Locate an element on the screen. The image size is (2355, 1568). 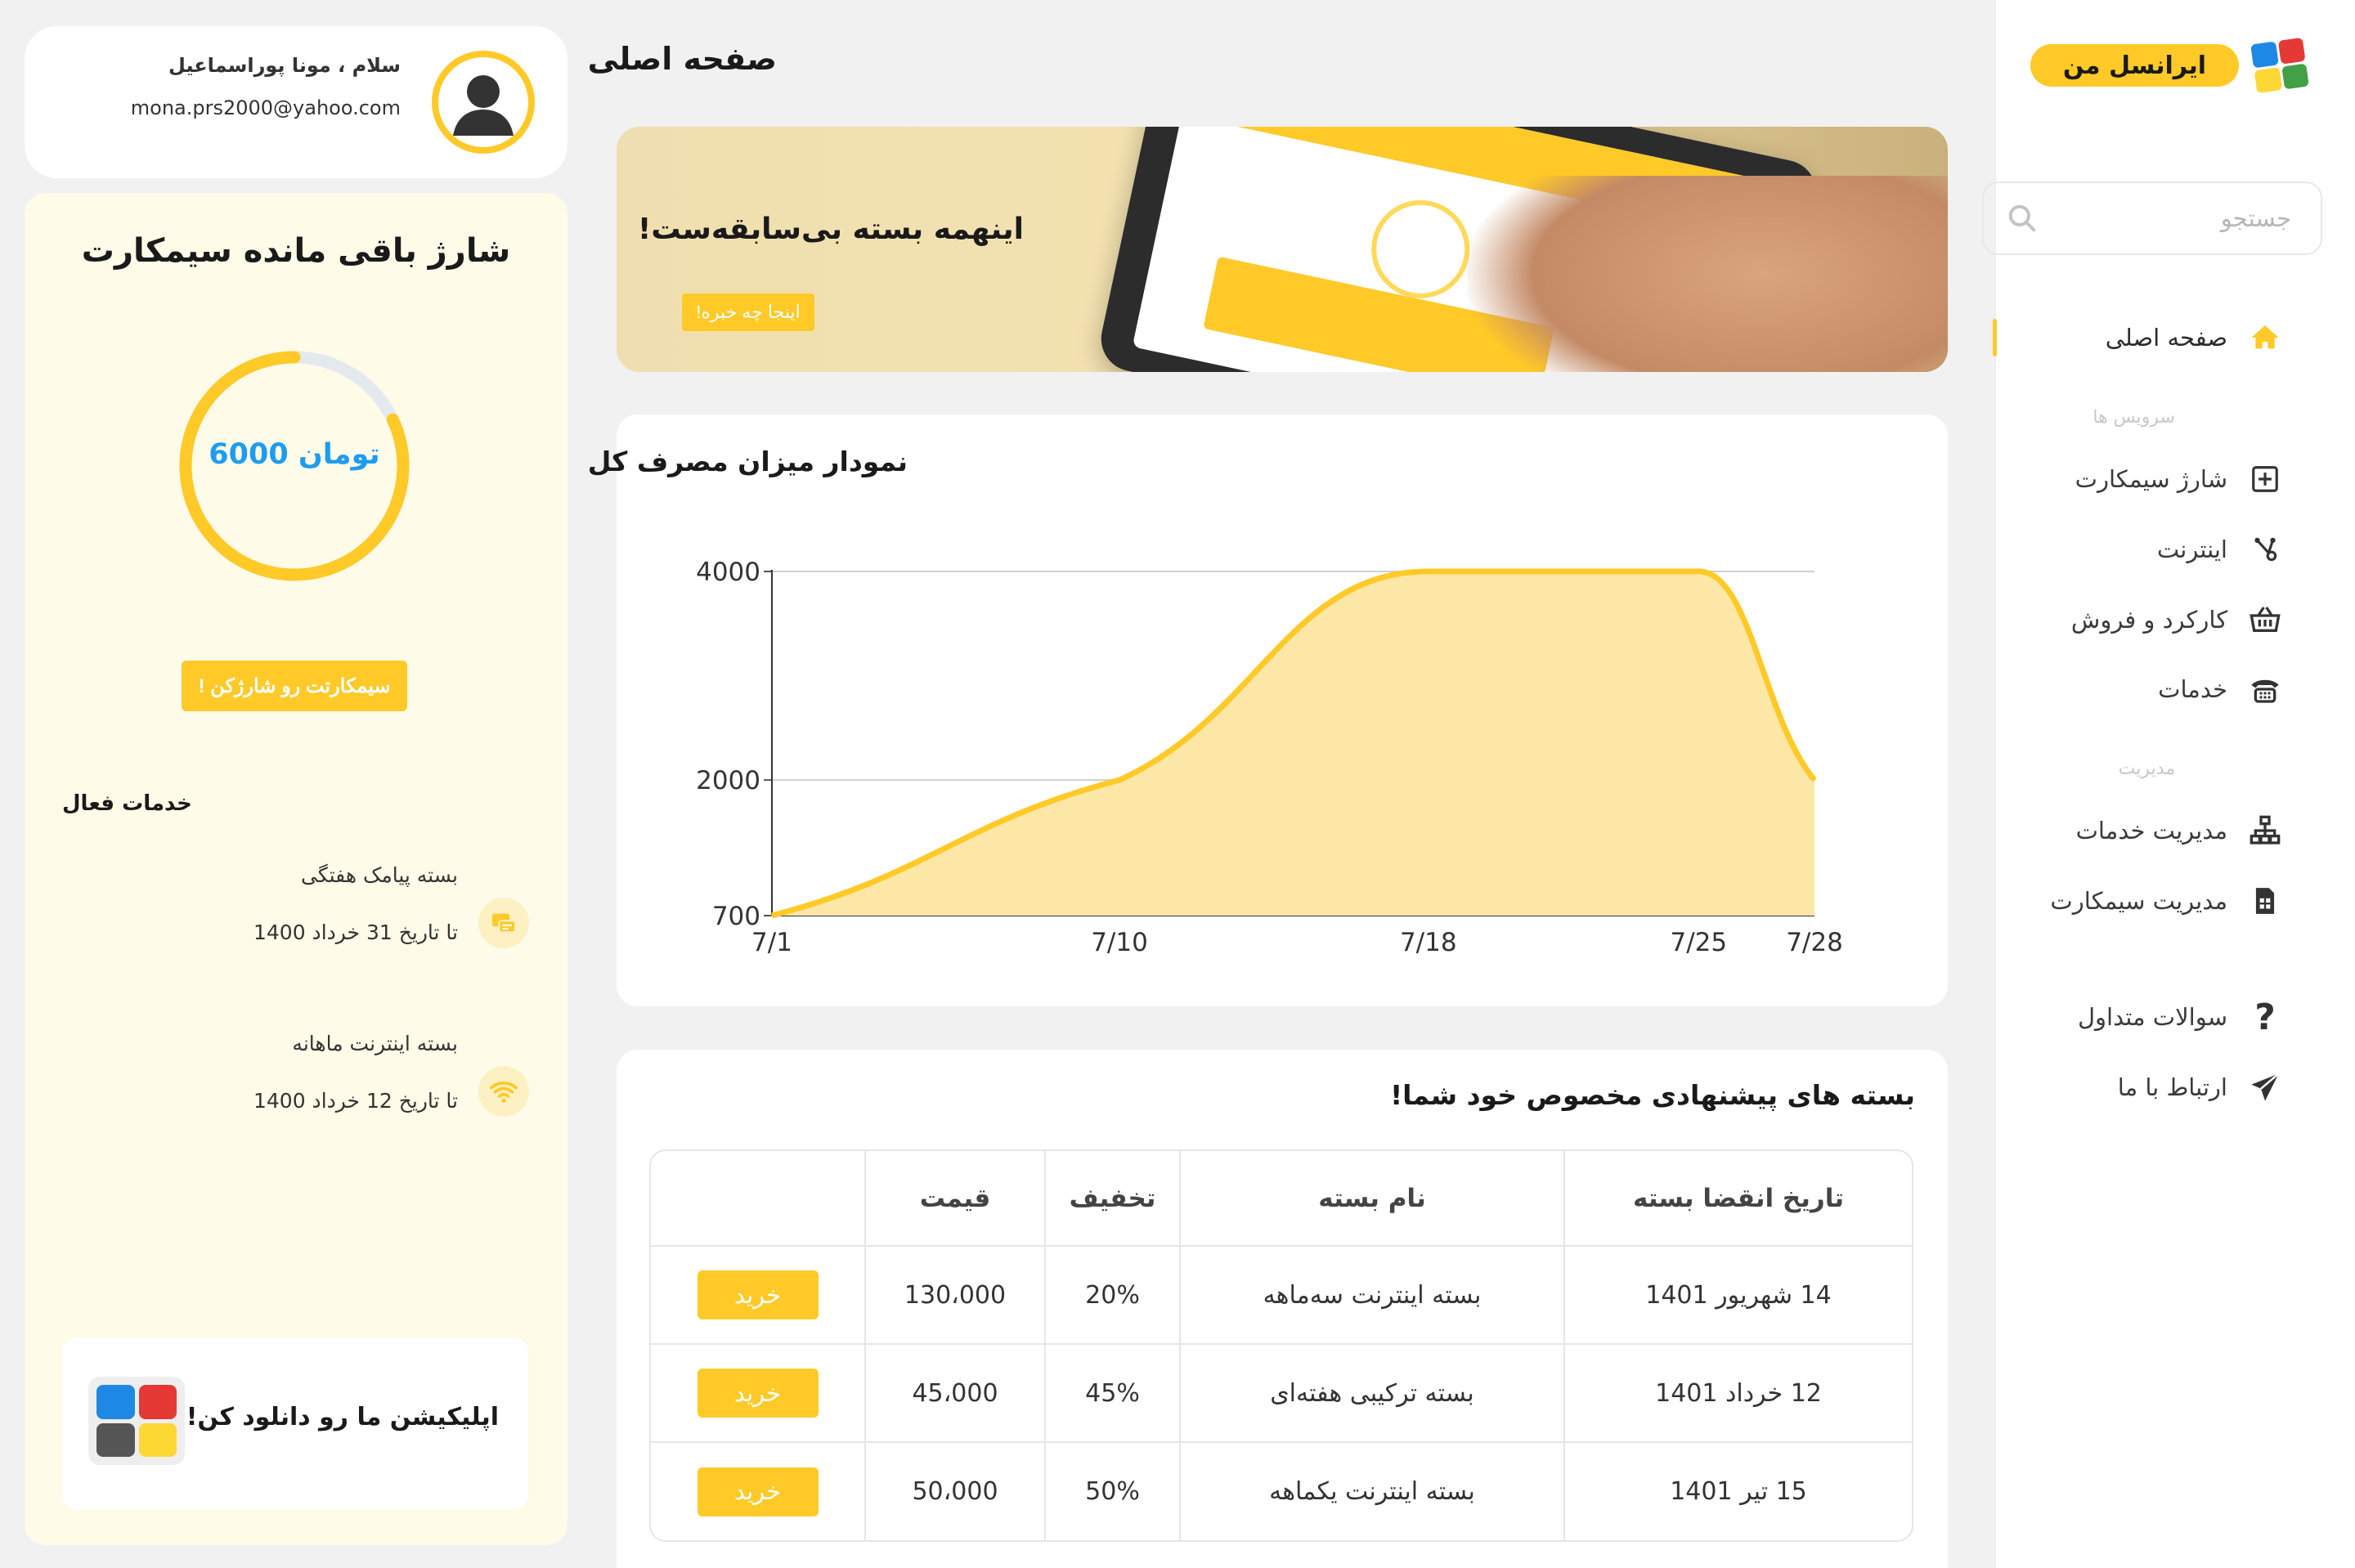
nav-item-contact: ارتباط با ما is located at coordinates (2199, 1087).